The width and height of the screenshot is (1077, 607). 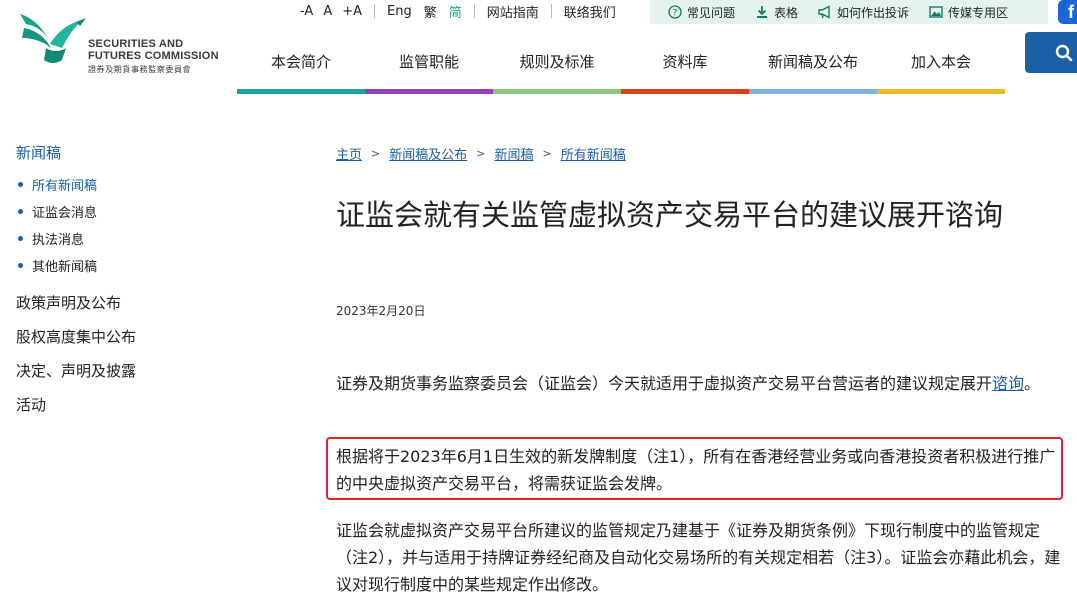 What do you see at coordinates (701, 12) in the screenshot?
I see `faq-link: ? 常见问题` at bounding box center [701, 12].